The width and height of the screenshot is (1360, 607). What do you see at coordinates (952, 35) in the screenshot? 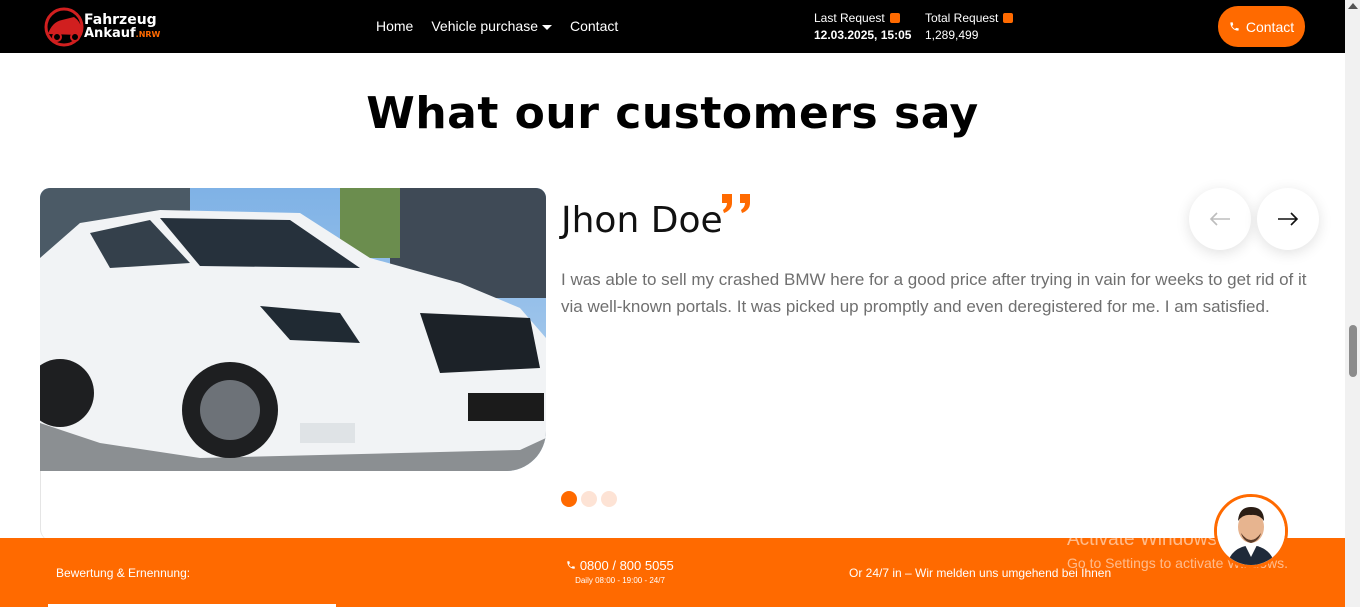
I see `total-request-value: 1,289,499` at bounding box center [952, 35].